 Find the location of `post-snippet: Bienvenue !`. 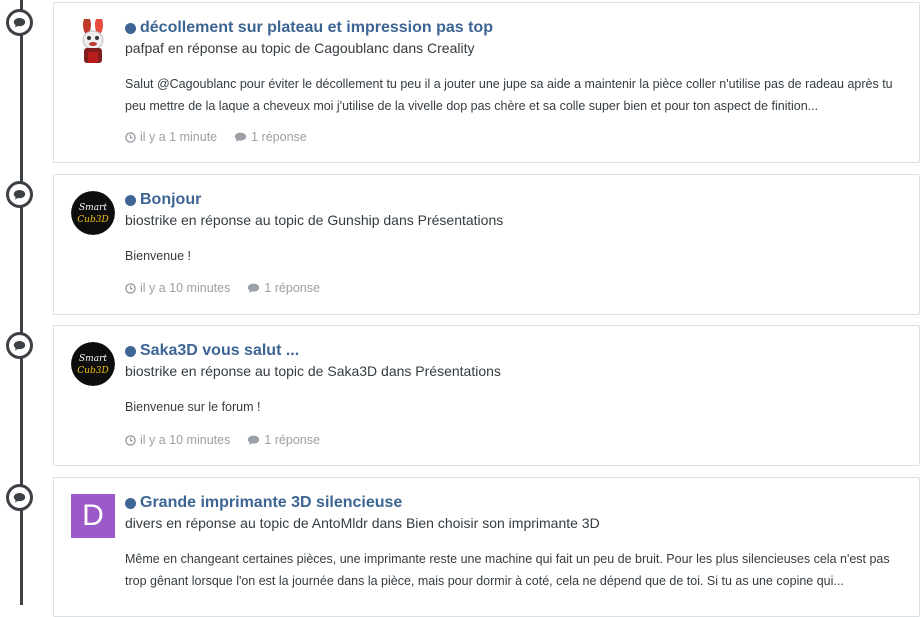

post-snippet: Bienvenue ! is located at coordinates (158, 256).